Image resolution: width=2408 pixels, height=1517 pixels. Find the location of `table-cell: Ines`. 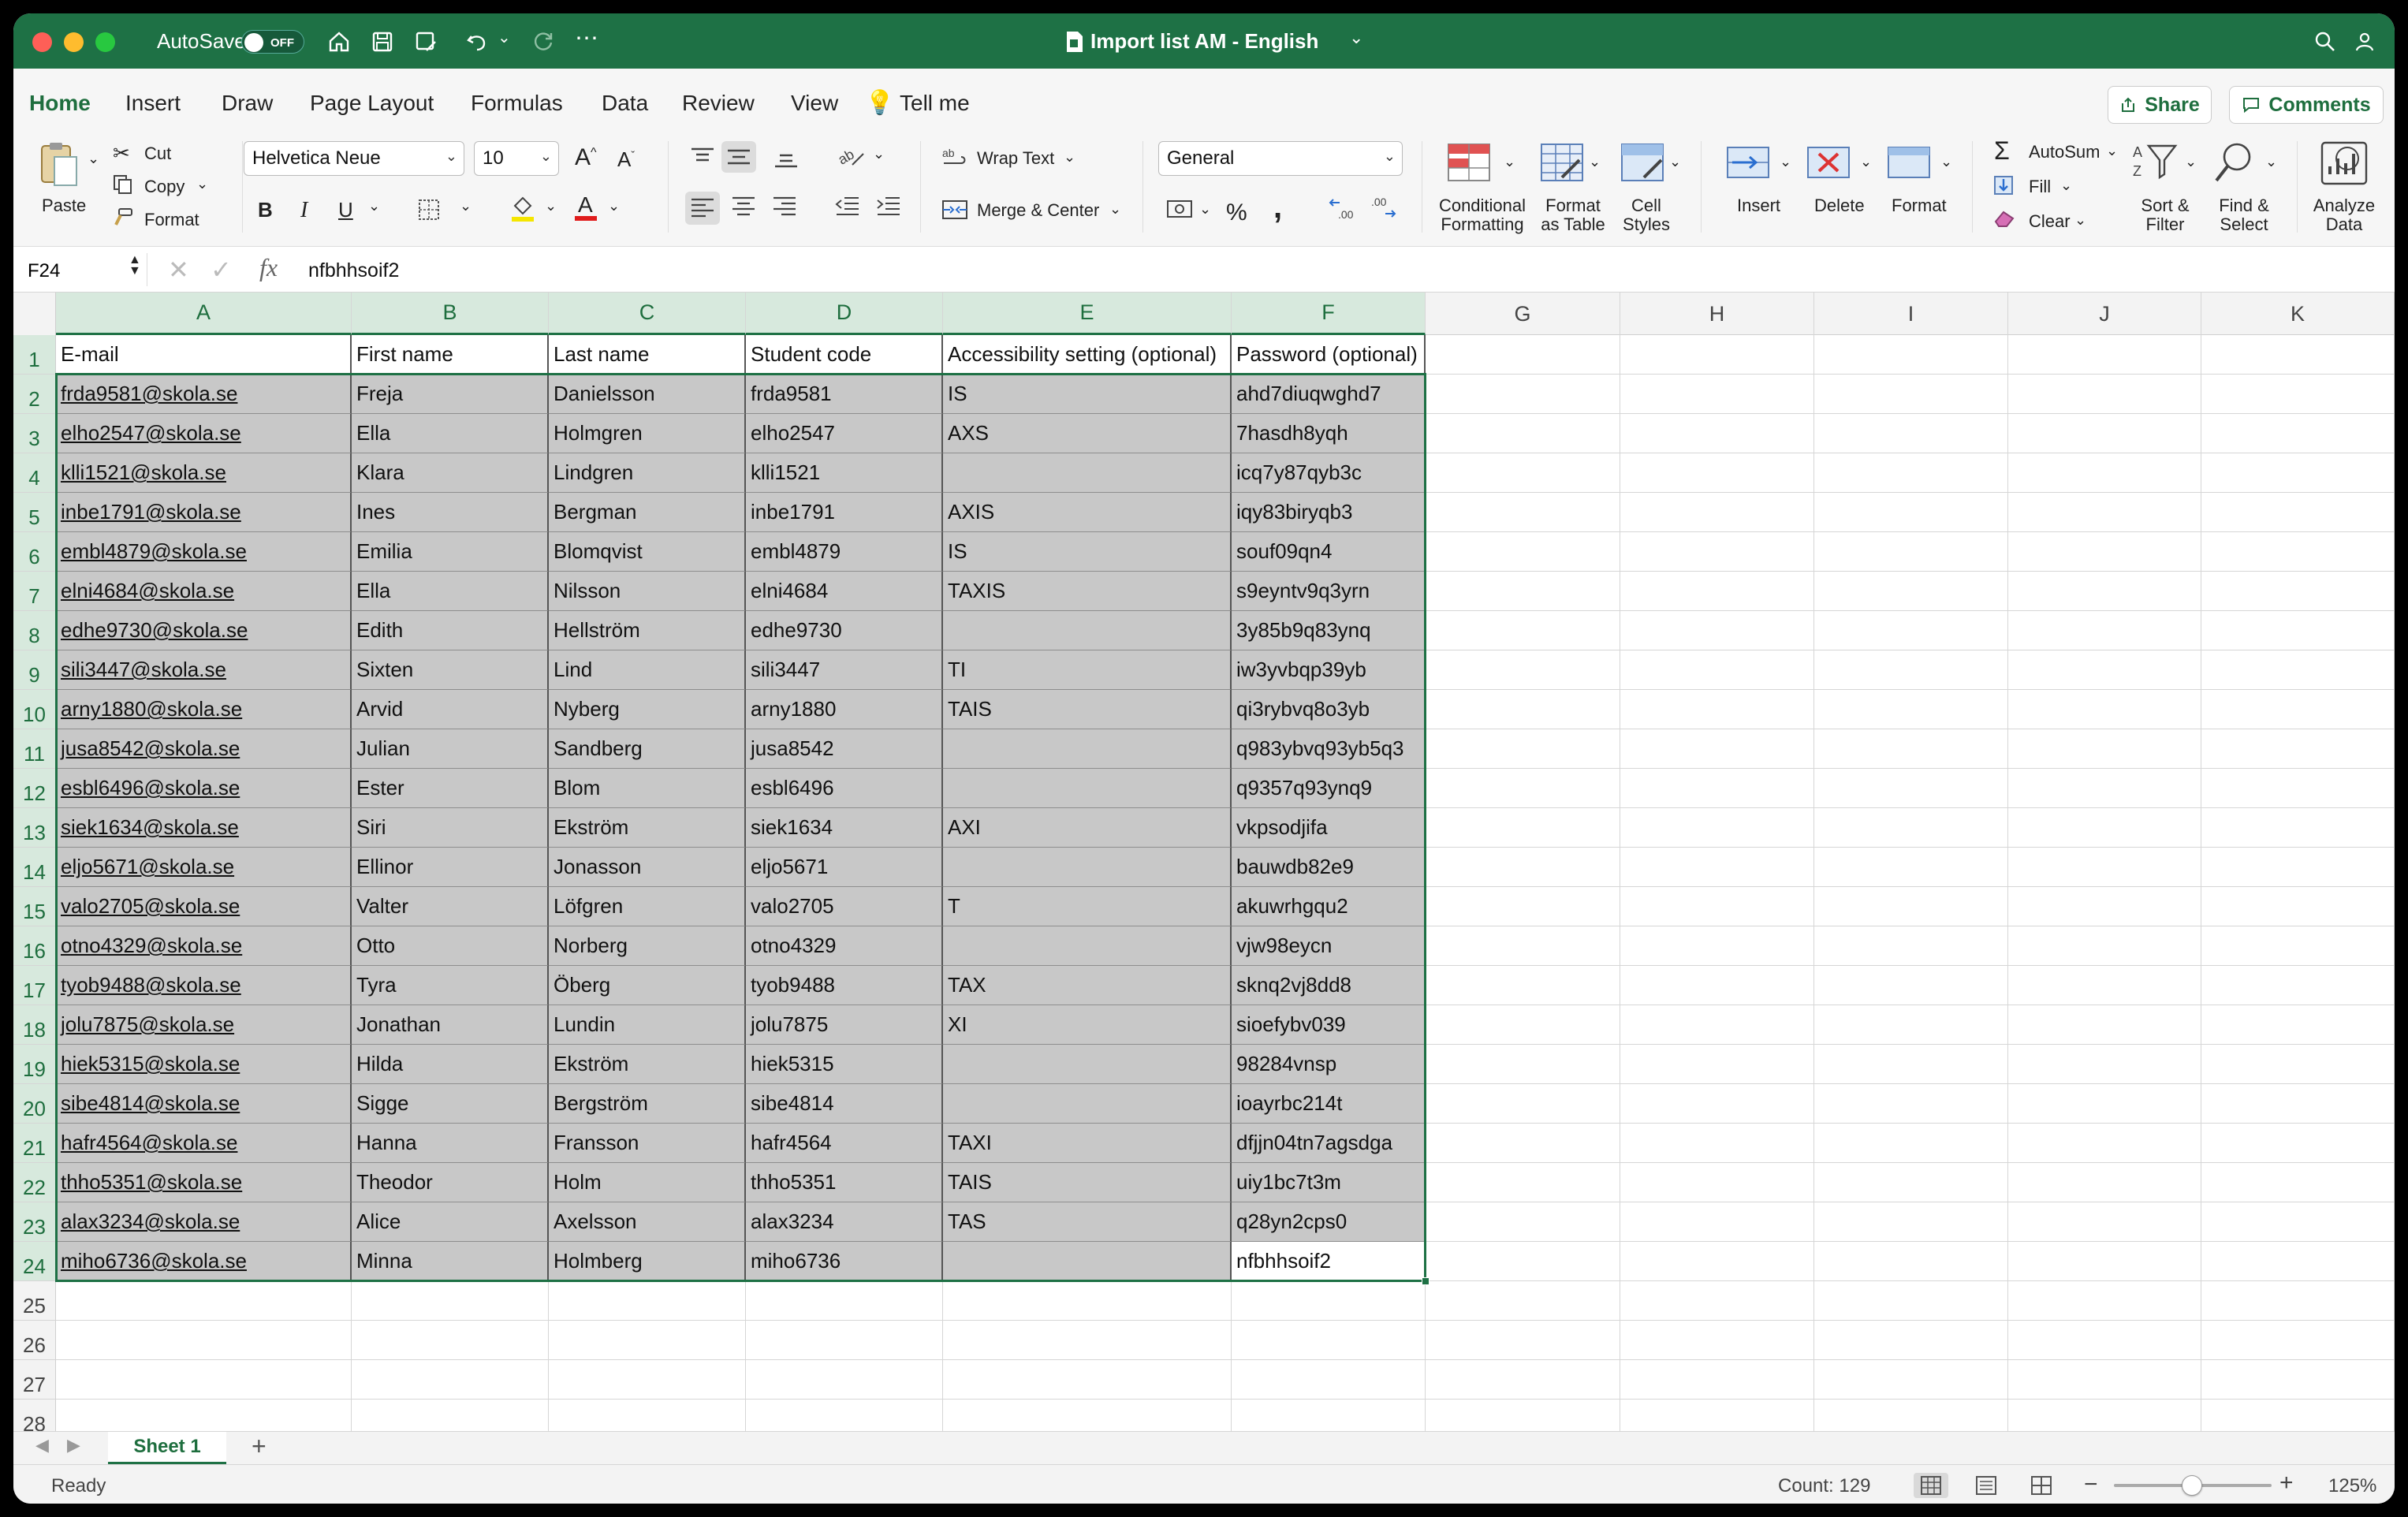

table-cell: Ines is located at coordinates (450, 512).